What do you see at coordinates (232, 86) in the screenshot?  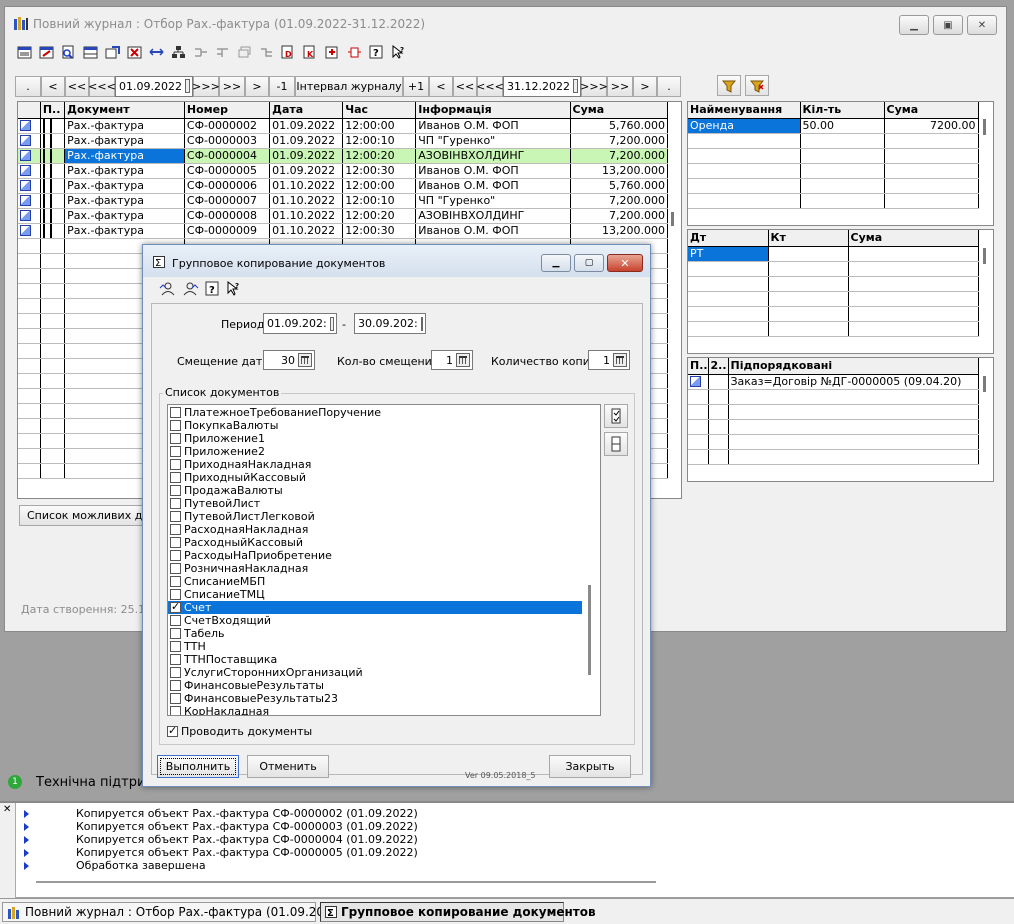 I see `nav-next-fast-button: >>` at bounding box center [232, 86].